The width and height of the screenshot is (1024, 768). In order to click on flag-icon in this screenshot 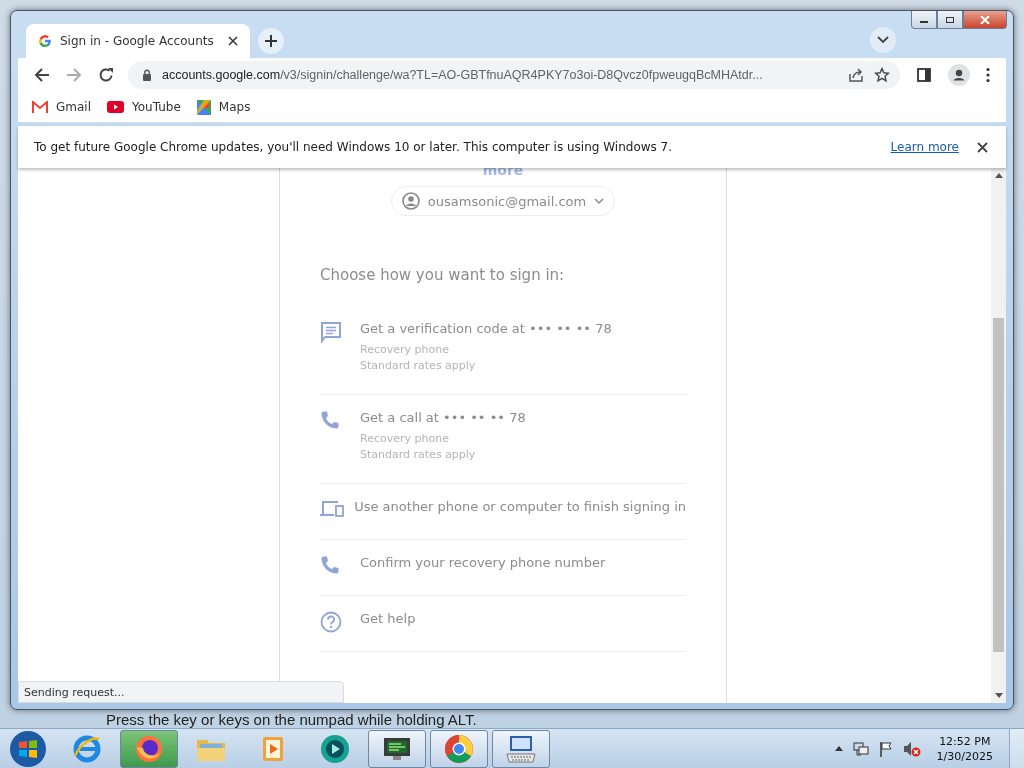, I will do `click(885, 748)`.